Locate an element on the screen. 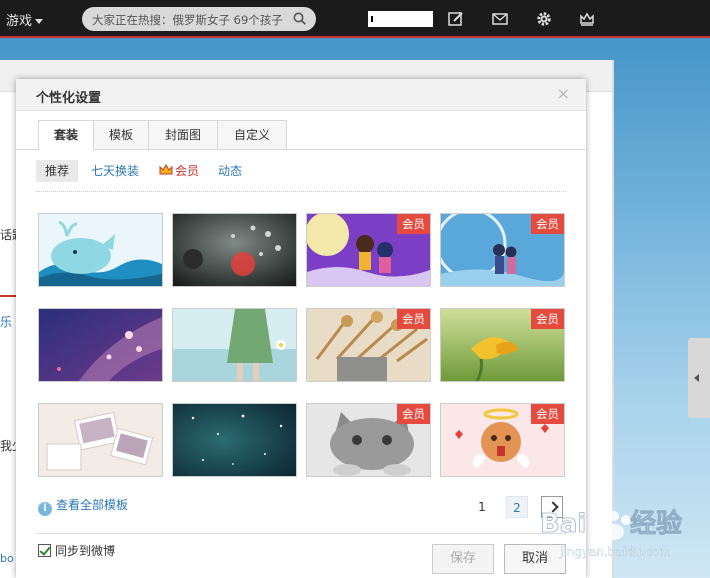 The image size is (710, 578). template-thumb-stars is located at coordinates (234, 440).